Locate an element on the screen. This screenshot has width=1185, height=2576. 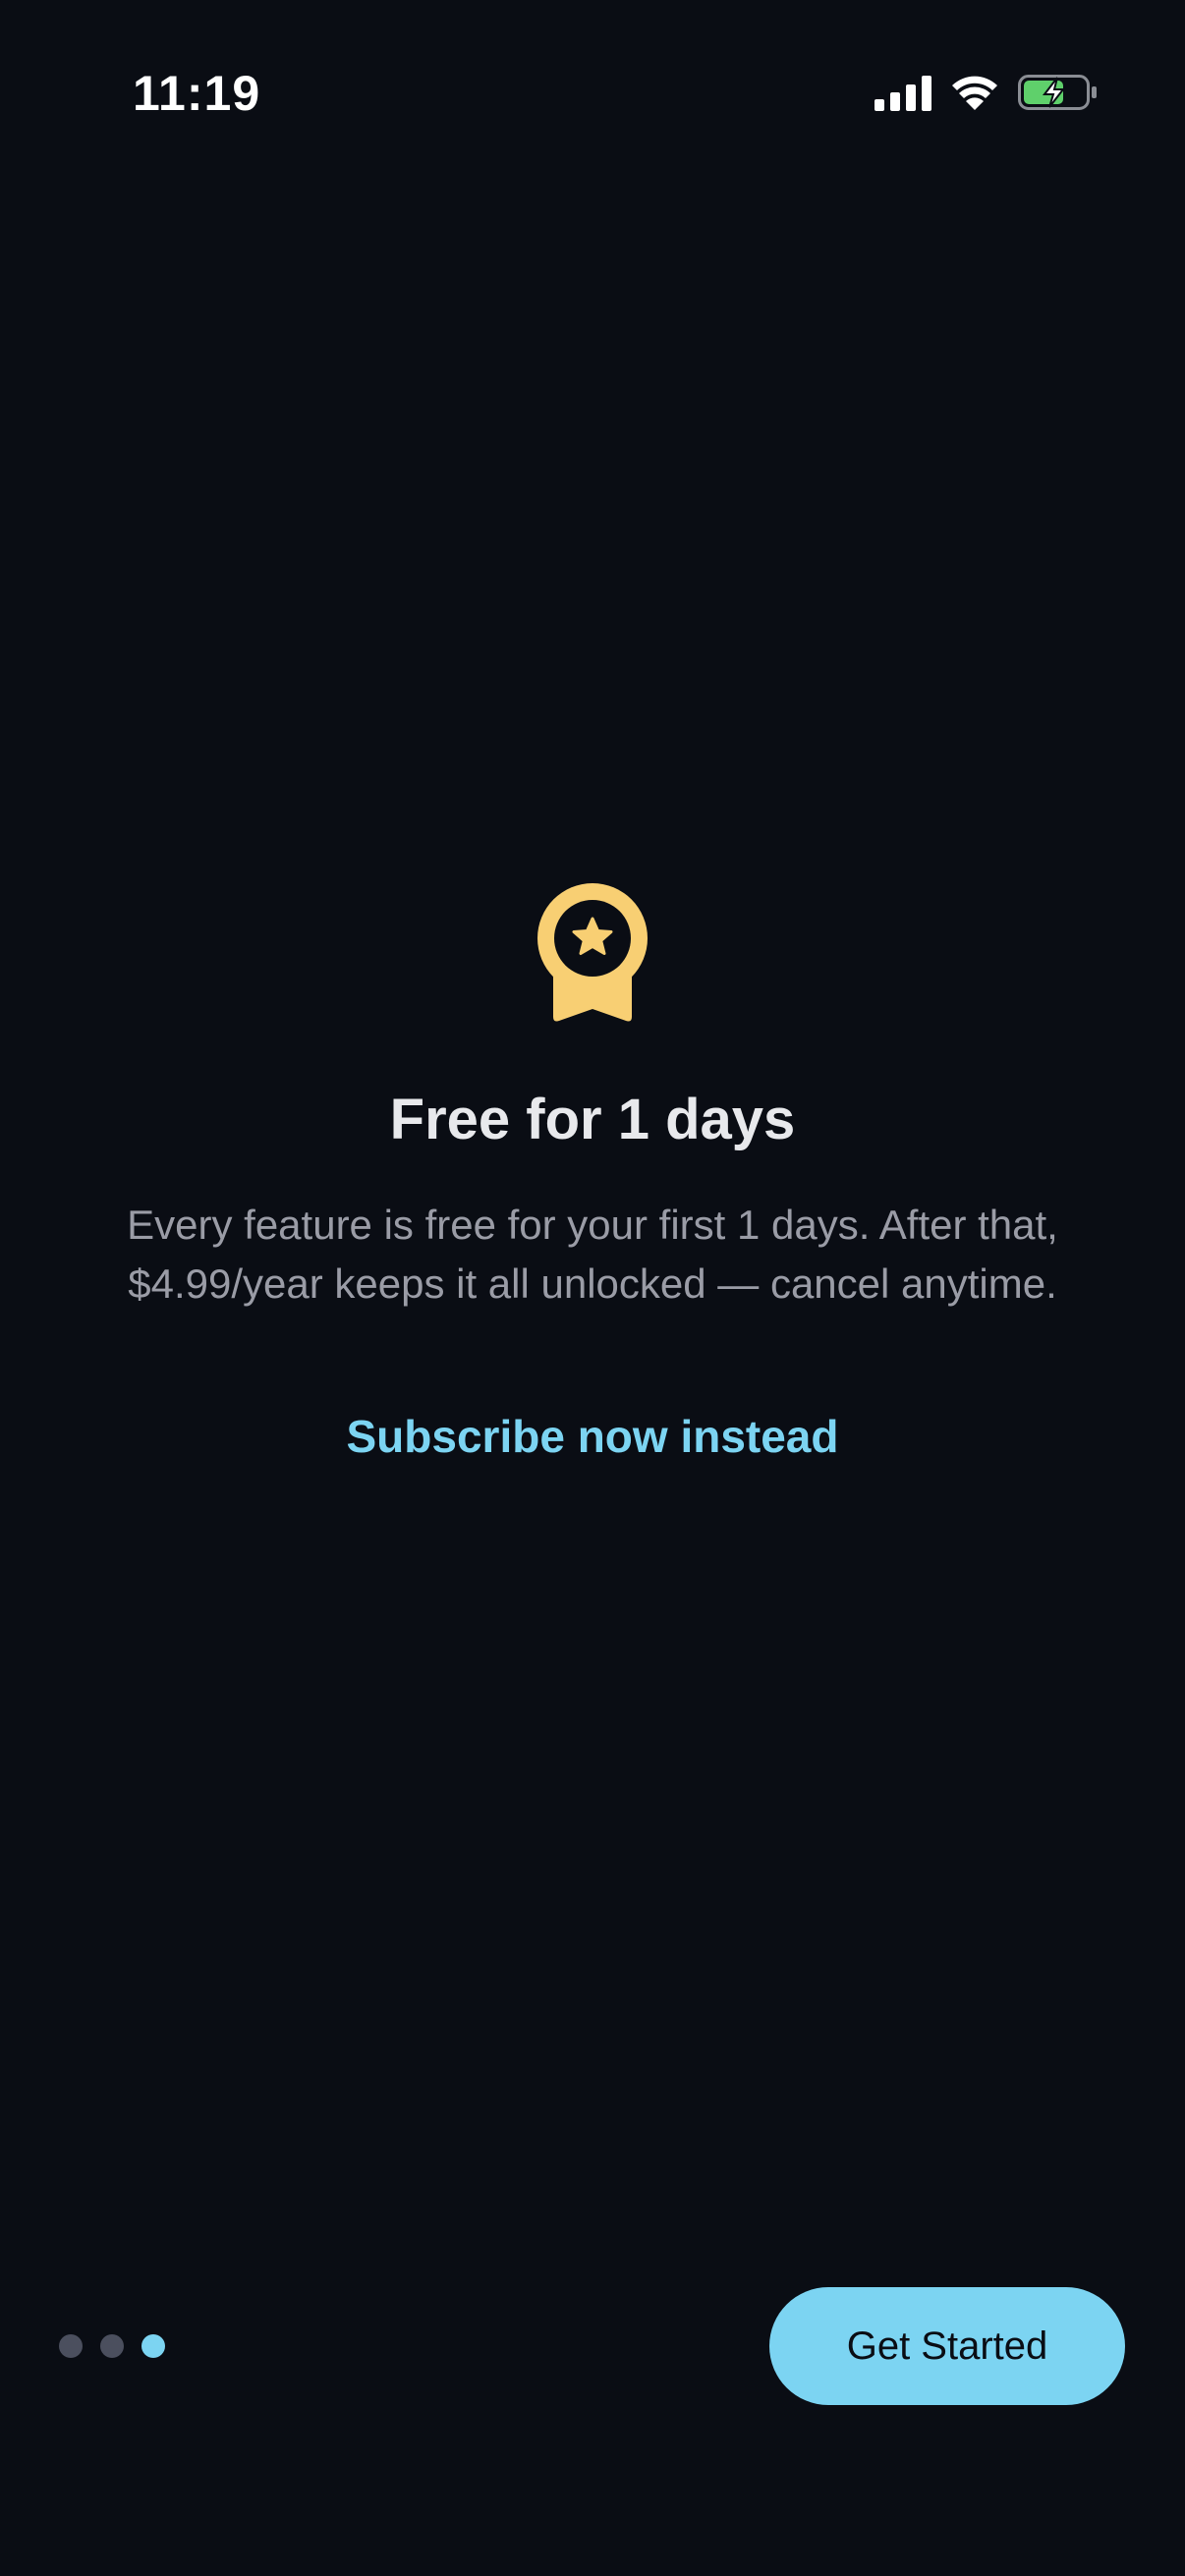
status-time: 11:19 is located at coordinates (197, 93).